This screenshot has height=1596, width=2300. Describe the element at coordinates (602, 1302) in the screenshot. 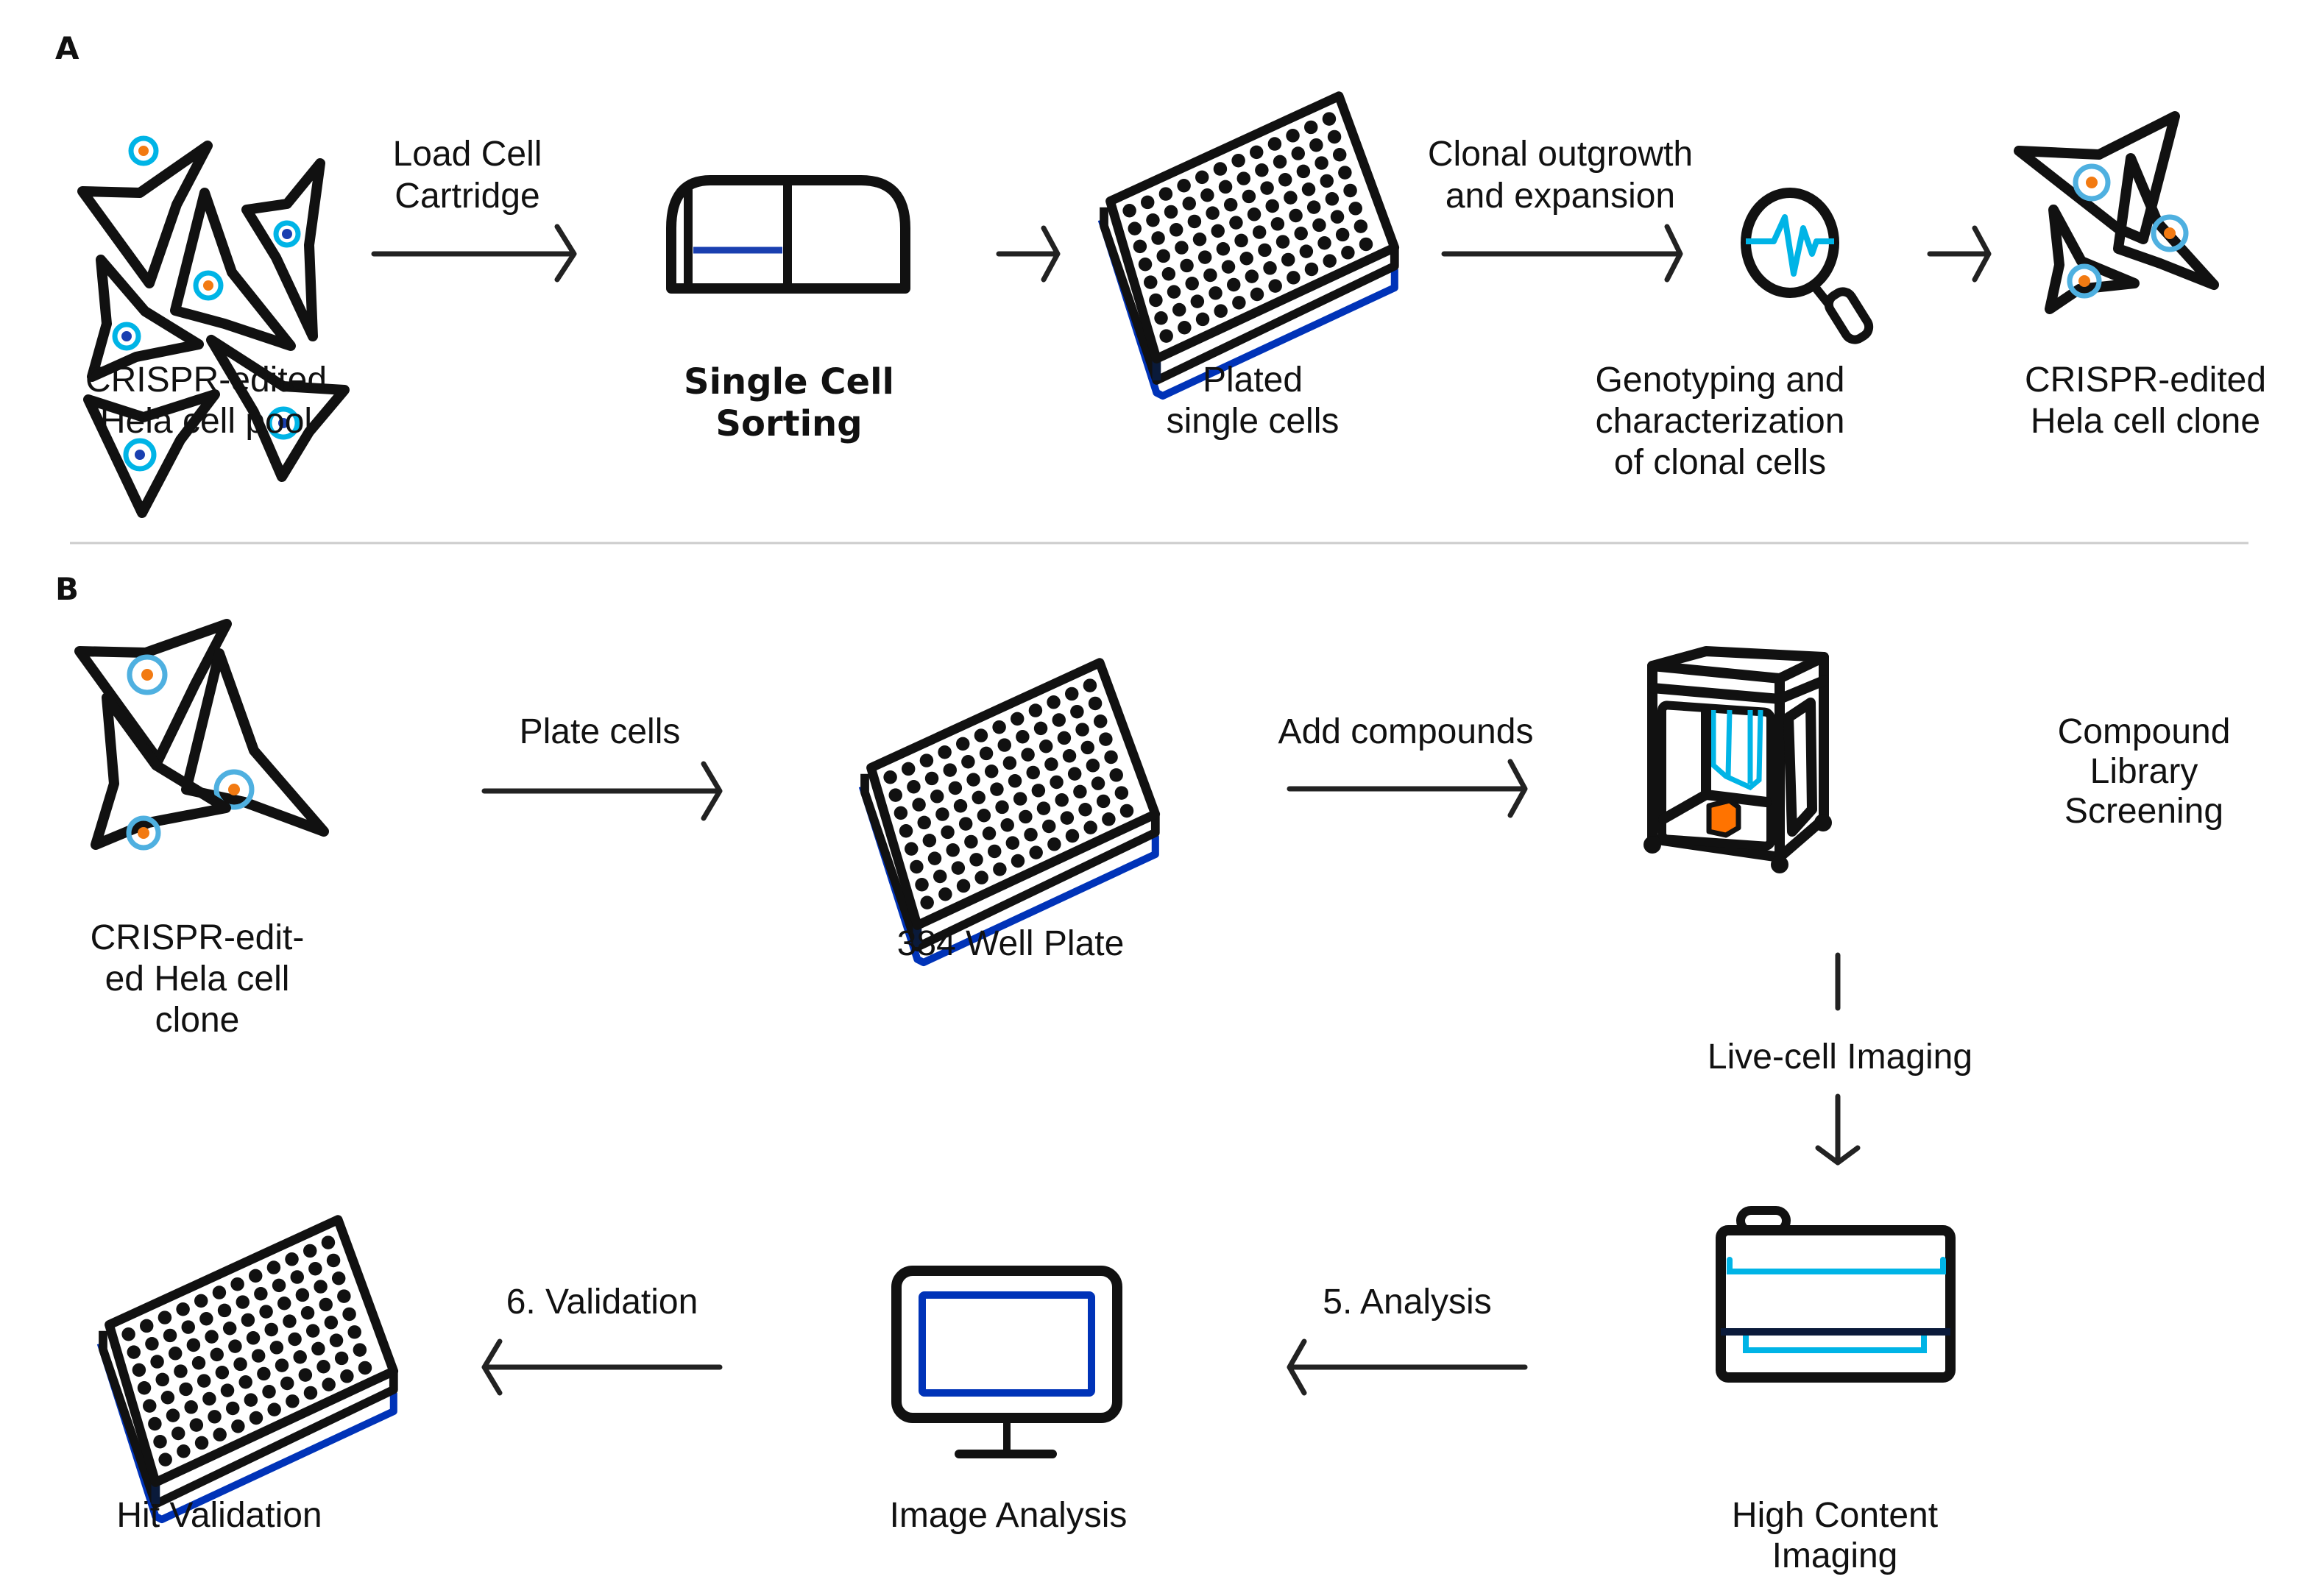

I see `arrow-b5-label: 6. Validation` at that location.